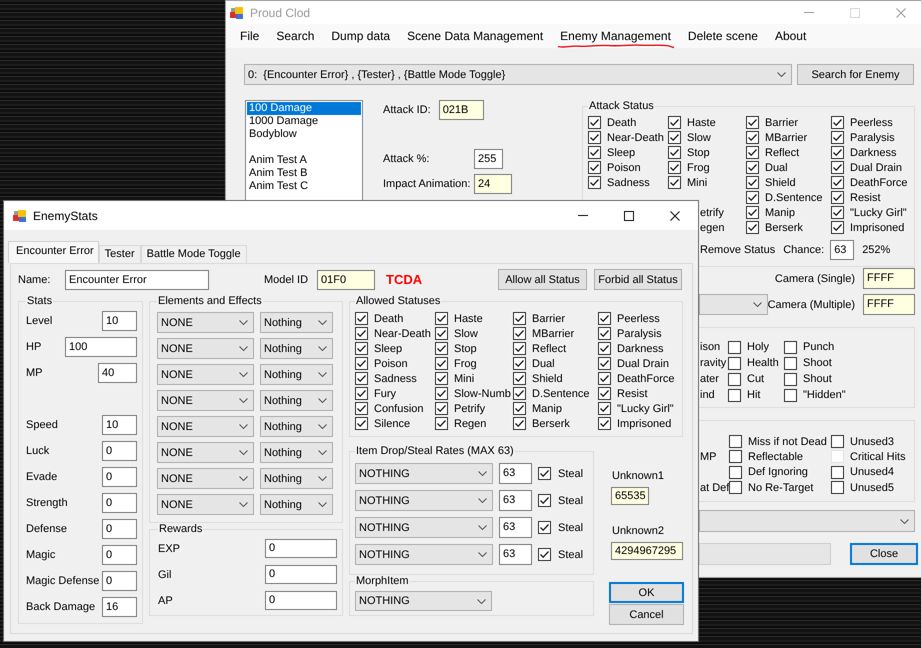 Image resolution: width=921 pixels, height=648 pixels. Describe the element at coordinates (475, 36) in the screenshot. I see `menu-item: Scene Data Management` at that location.